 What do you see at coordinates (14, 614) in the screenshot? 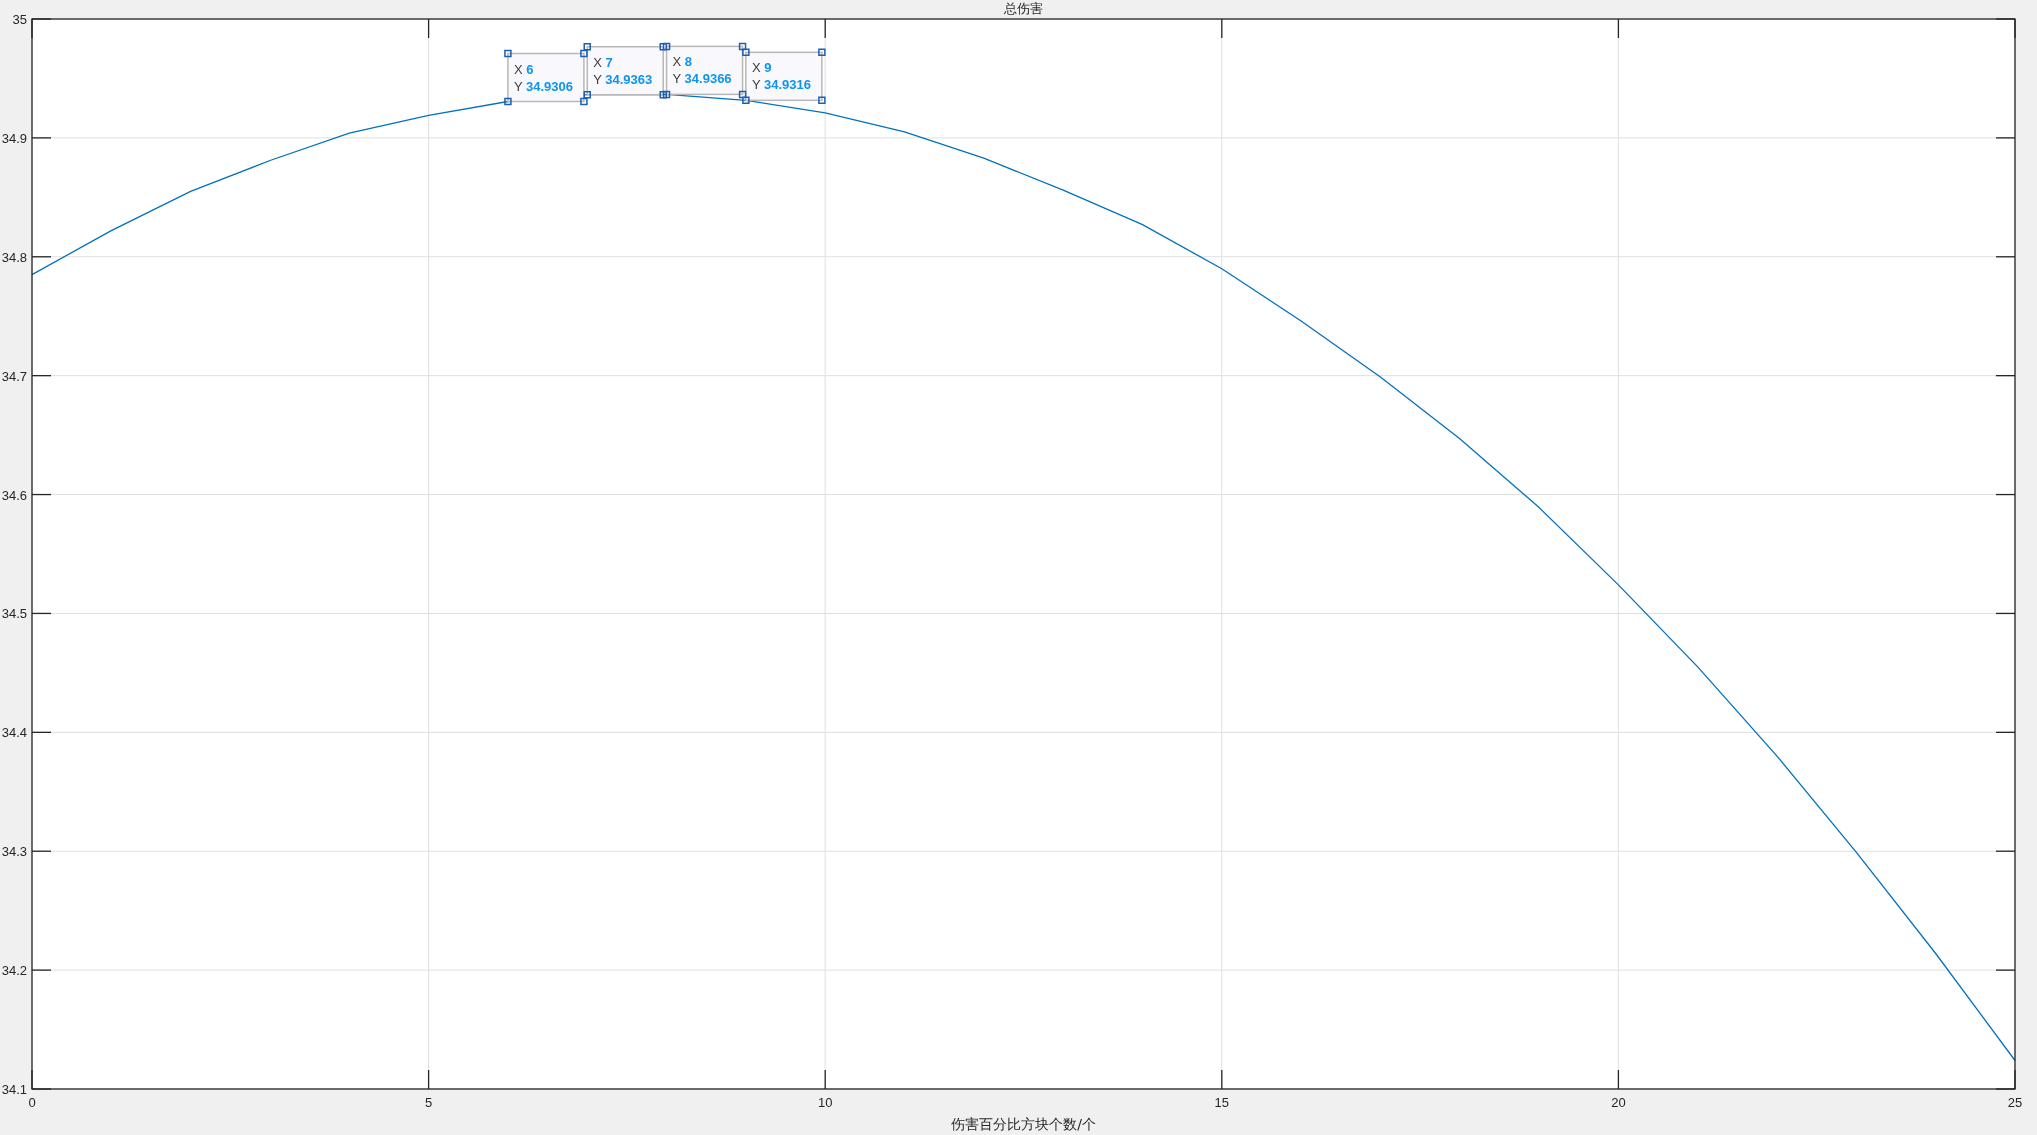
I see `y-tick-label: 34.5` at bounding box center [14, 614].